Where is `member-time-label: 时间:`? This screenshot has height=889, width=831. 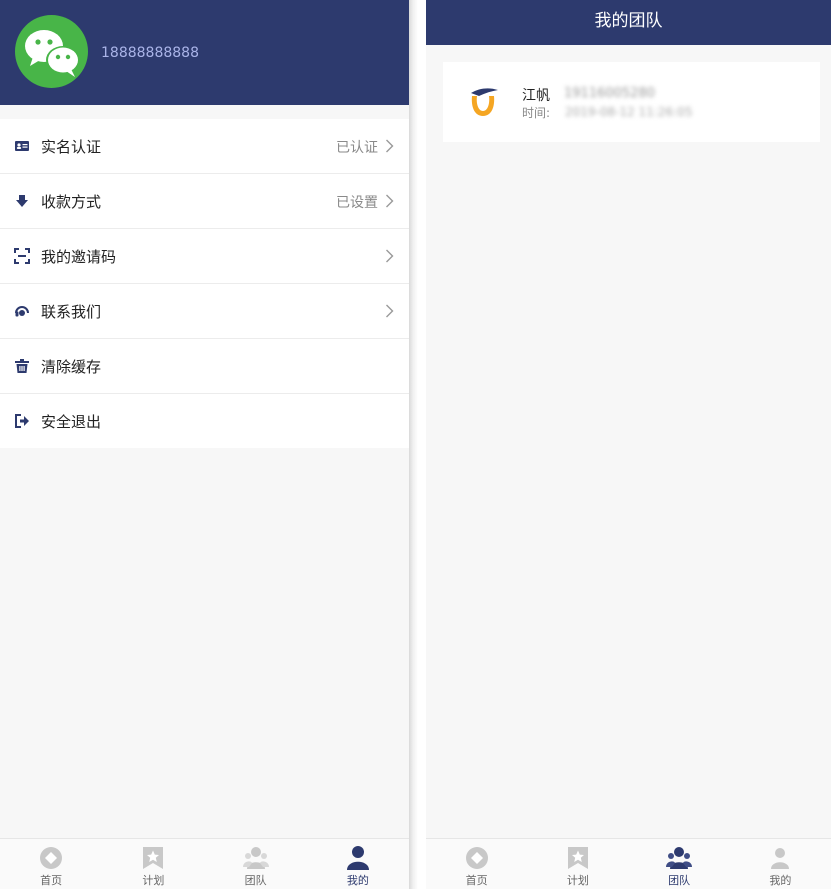 member-time-label: 时间: is located at coordinates (536, 113).